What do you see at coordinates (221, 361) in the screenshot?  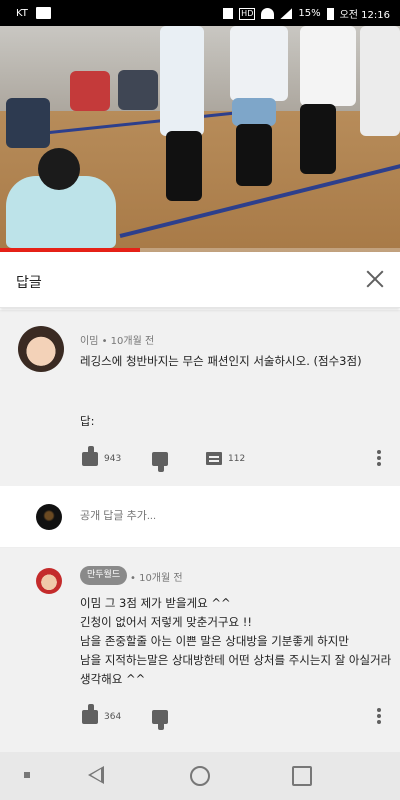 I see `comment-text-line1: 레깅스에 청반바지는 무슨 패션인지 서술하시오. (점수3점)` at bounding box center [221, 361].